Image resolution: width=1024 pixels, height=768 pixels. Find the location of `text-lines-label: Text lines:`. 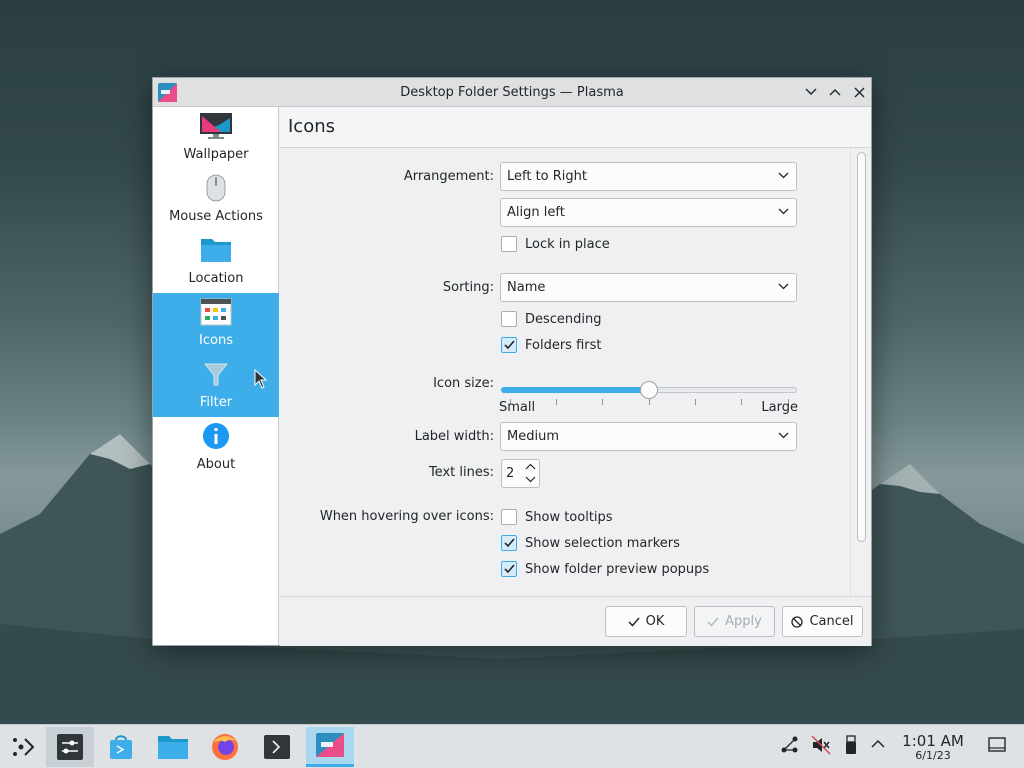

text-lines-label: Text lines: is located at coordinates (461, 472).